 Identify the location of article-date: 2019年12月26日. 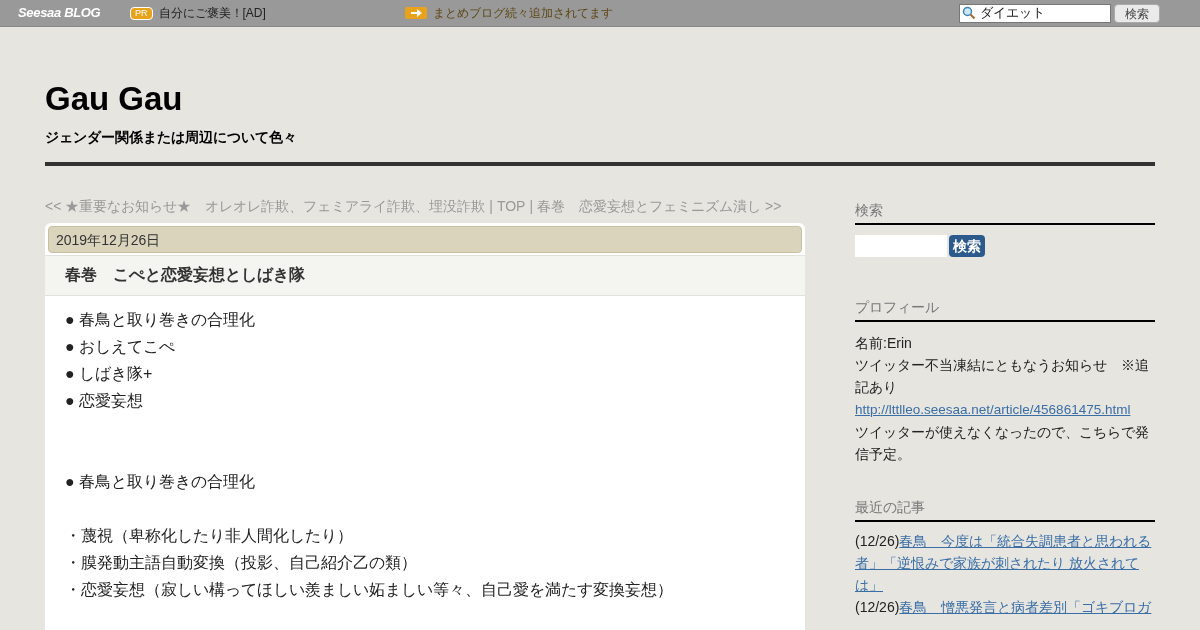
(425, 239).